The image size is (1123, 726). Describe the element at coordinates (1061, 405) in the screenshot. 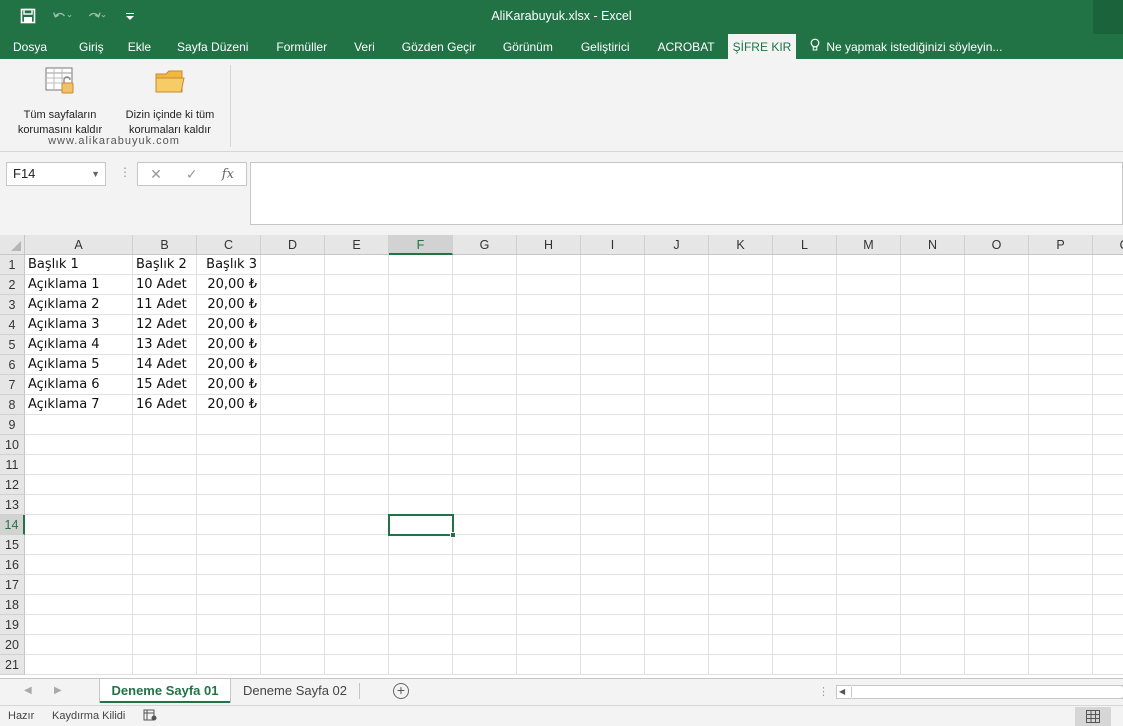

I see `cell-p8` at that location.